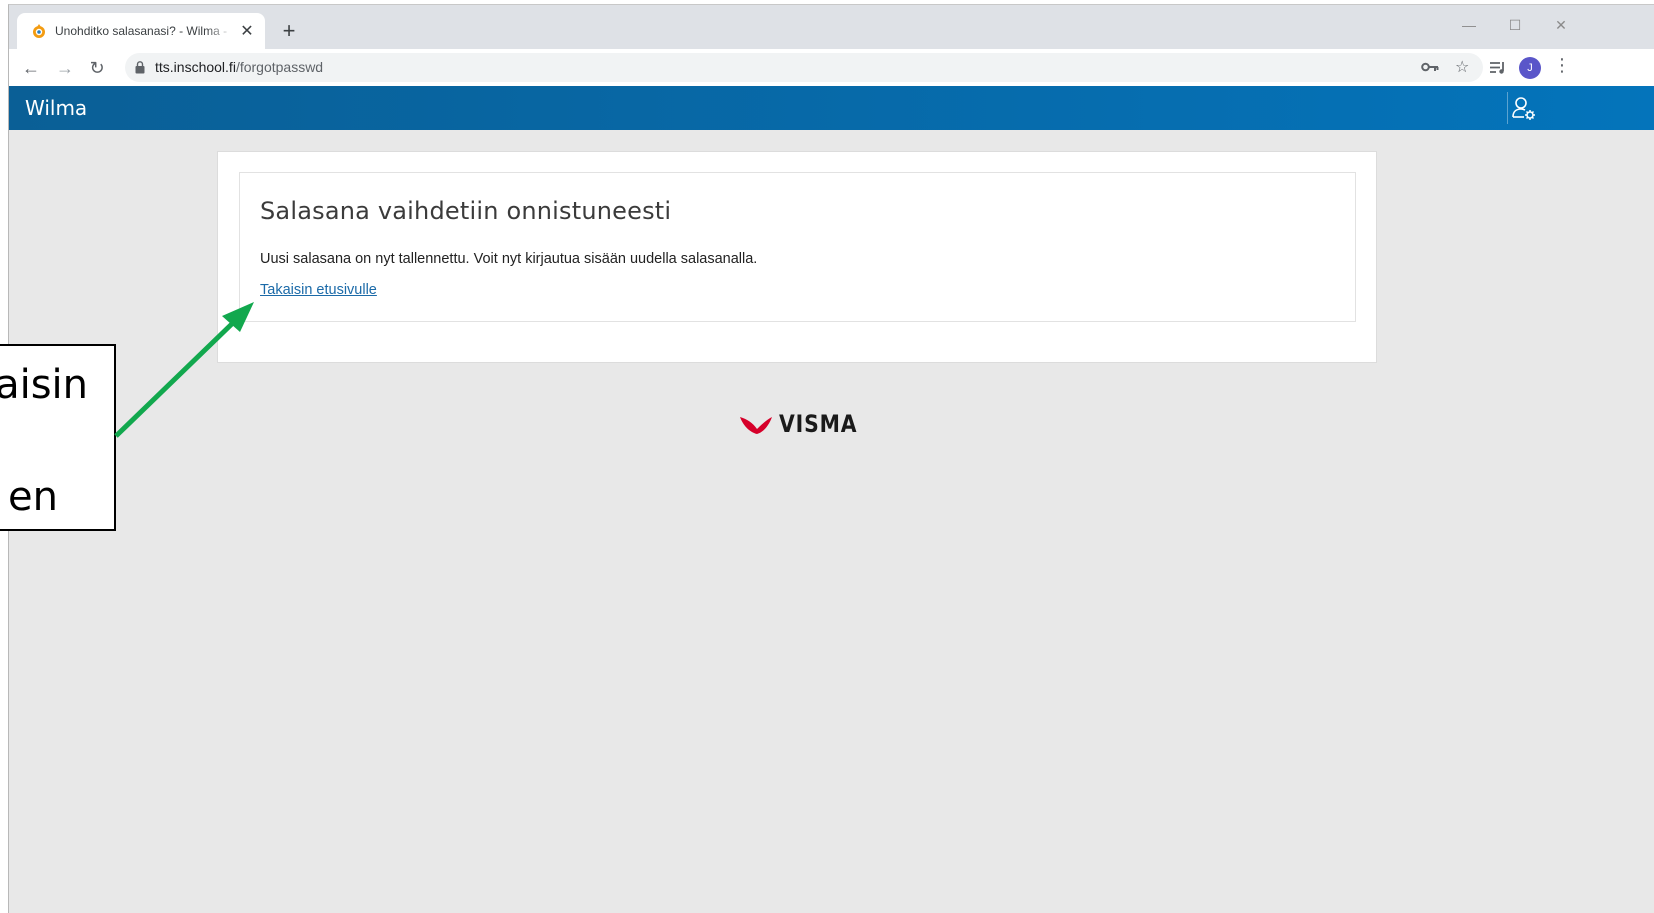  I want to click on wilma-header: Wilma, so click(831, 108).